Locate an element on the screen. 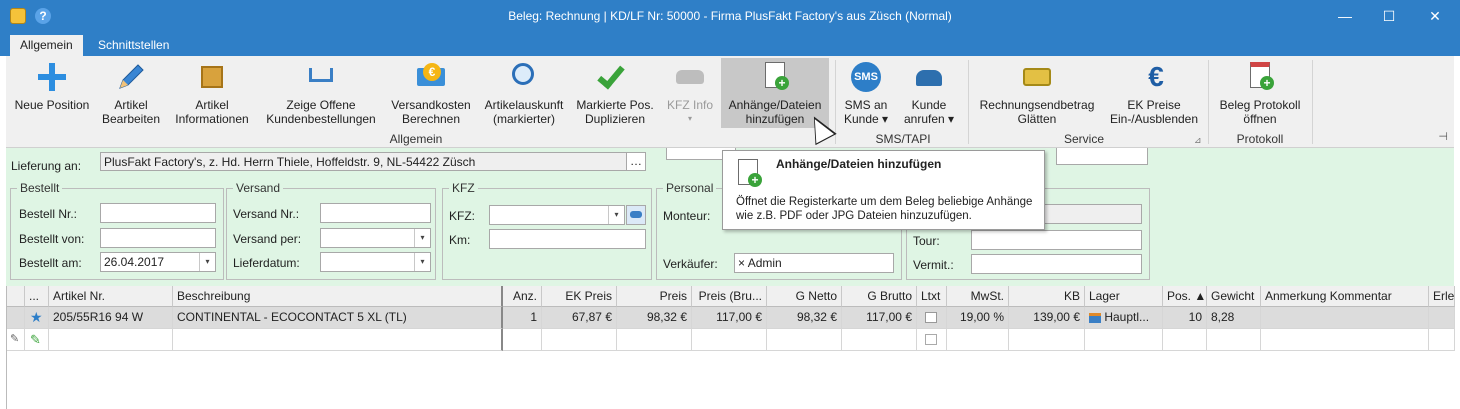  versand-nr-input is located at coordinates (375, 213).